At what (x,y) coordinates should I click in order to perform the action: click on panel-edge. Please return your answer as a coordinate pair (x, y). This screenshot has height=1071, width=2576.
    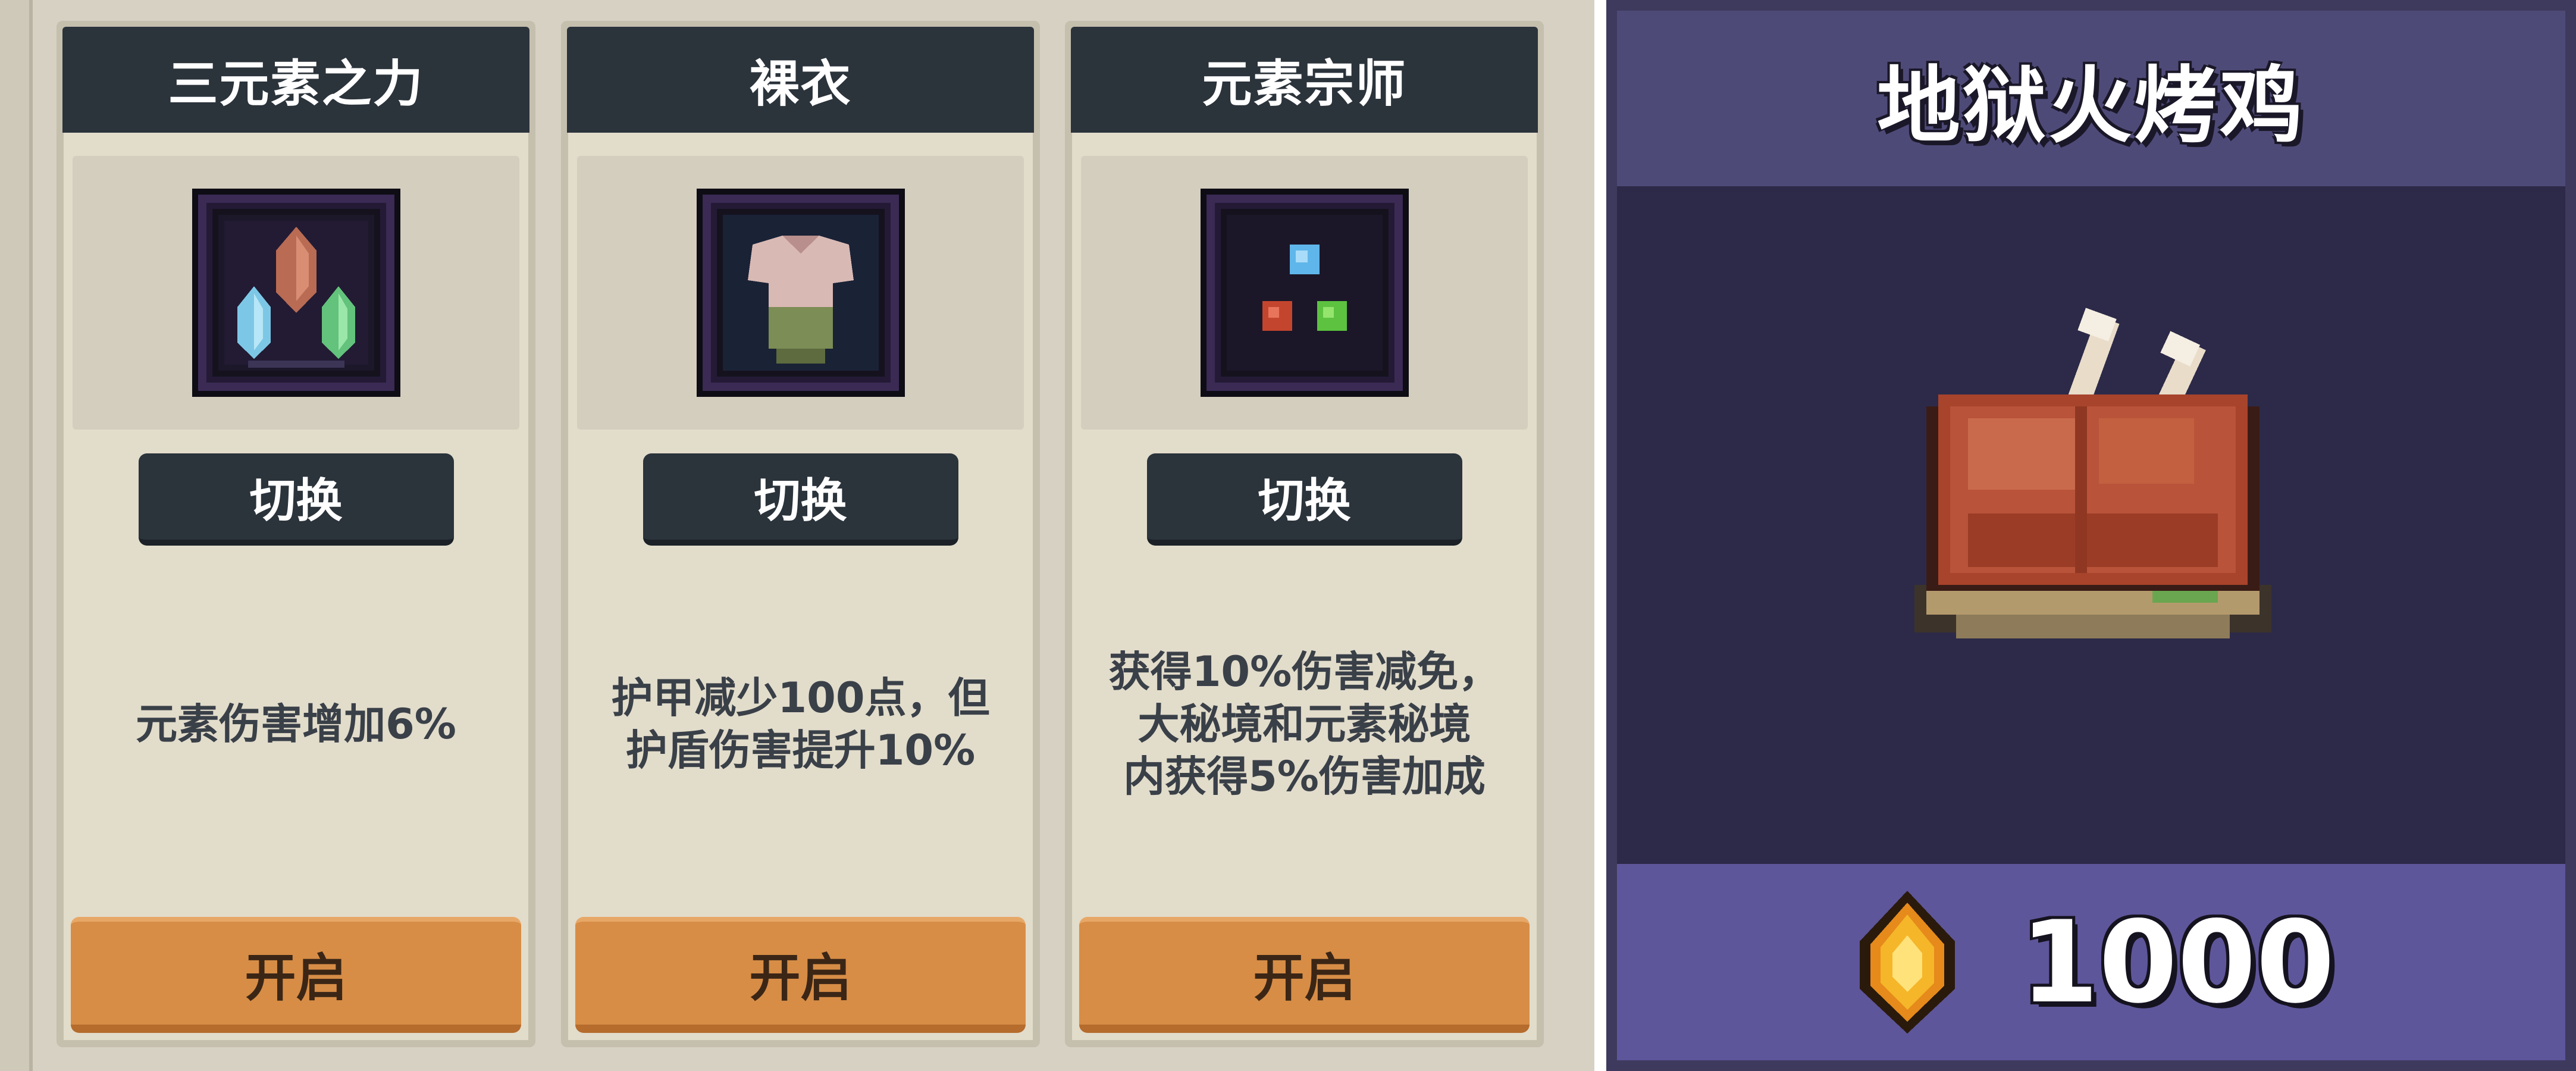
    Looking at the image, I should click on (16, 535).